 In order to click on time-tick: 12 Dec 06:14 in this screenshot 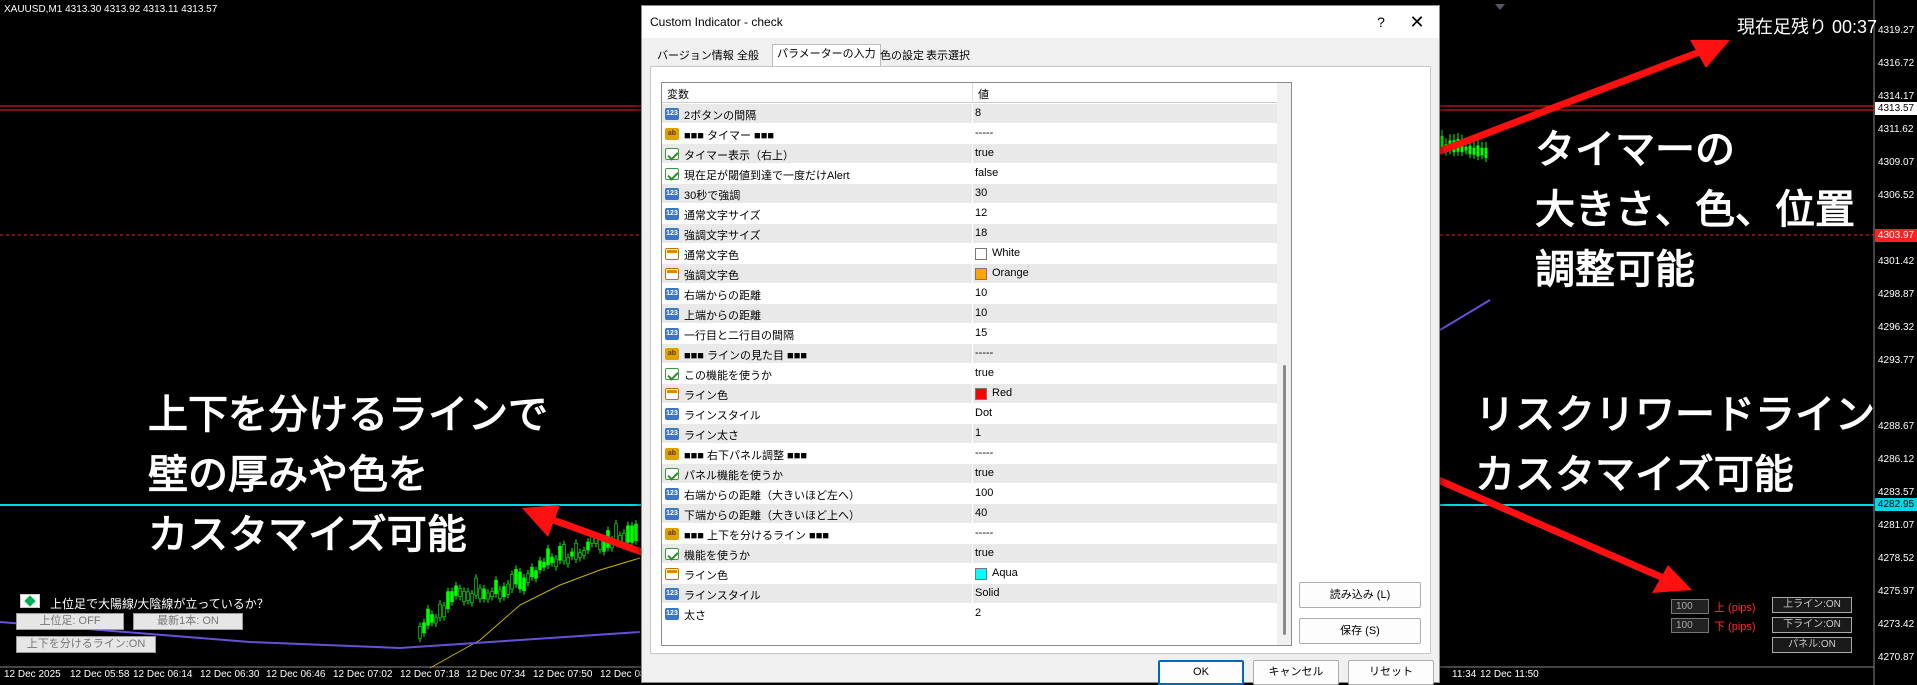, I will do `click(163, 674)`.